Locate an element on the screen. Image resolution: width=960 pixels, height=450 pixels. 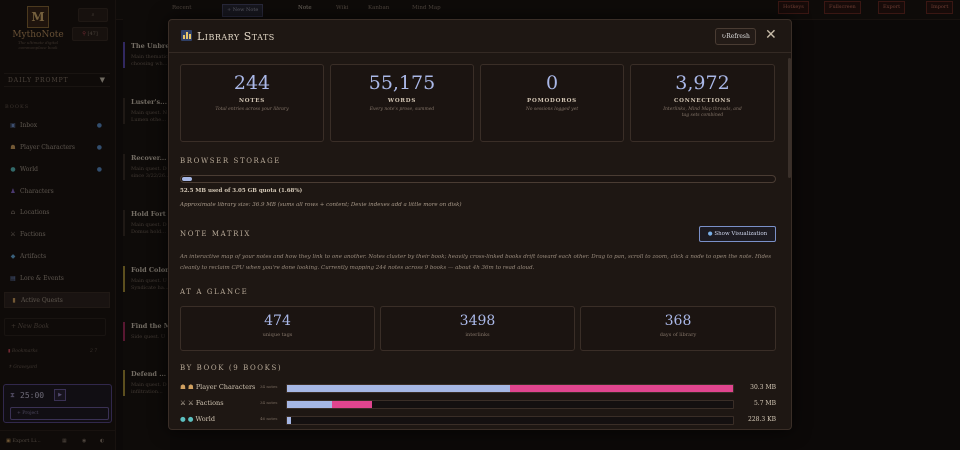
stat-card-pomodoros: 0 POMODOROS No sessions logged yet is located at coordinates (552, 103).